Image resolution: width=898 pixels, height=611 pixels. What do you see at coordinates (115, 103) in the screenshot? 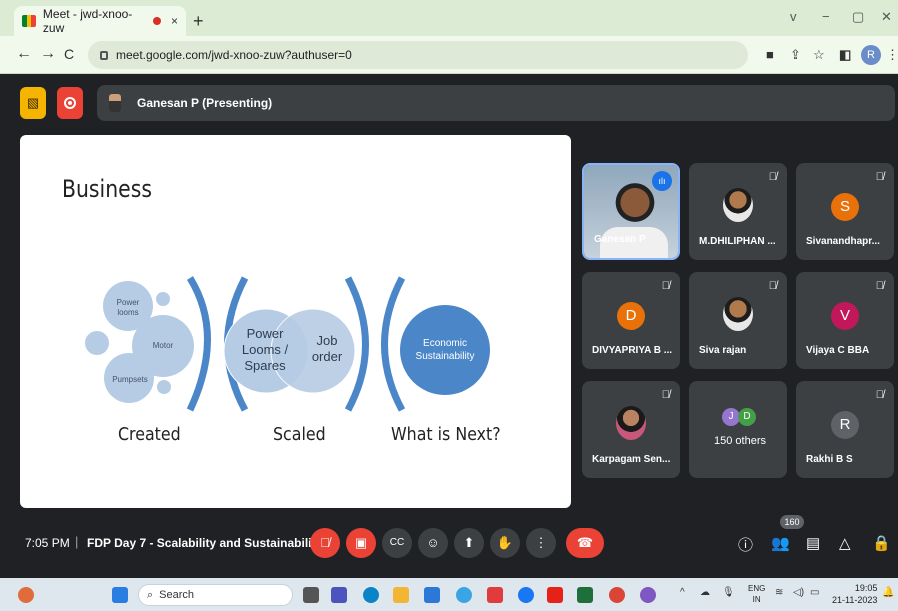
I see `presenter-avatar` at bounding box center [115, 103].